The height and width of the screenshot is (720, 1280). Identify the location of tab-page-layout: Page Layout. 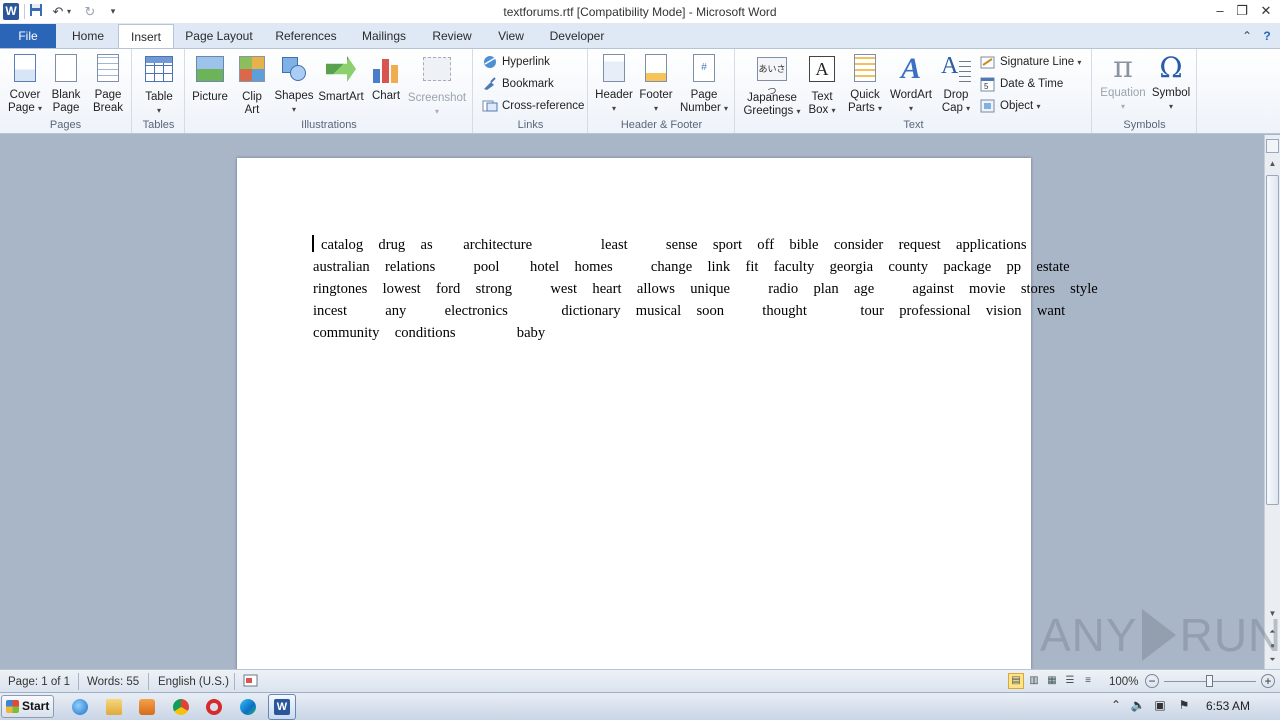
(219, 36).